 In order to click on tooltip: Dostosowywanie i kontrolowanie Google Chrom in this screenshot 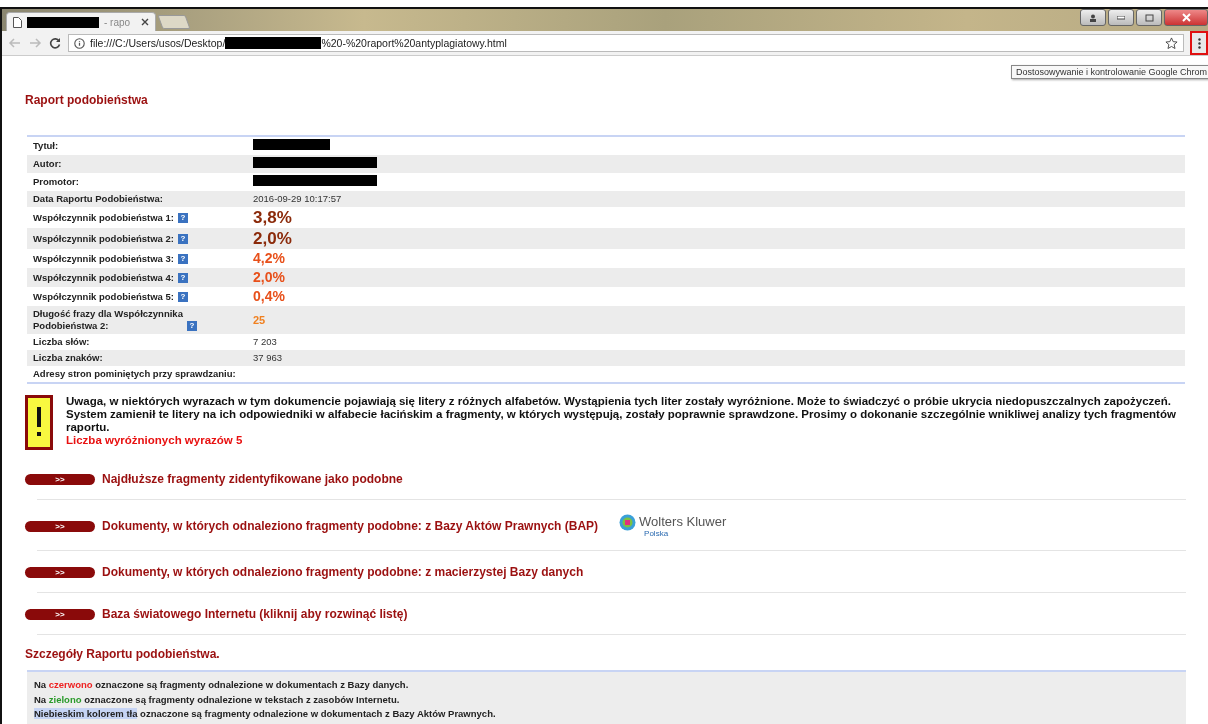, I will do `click(1109, 72)`.